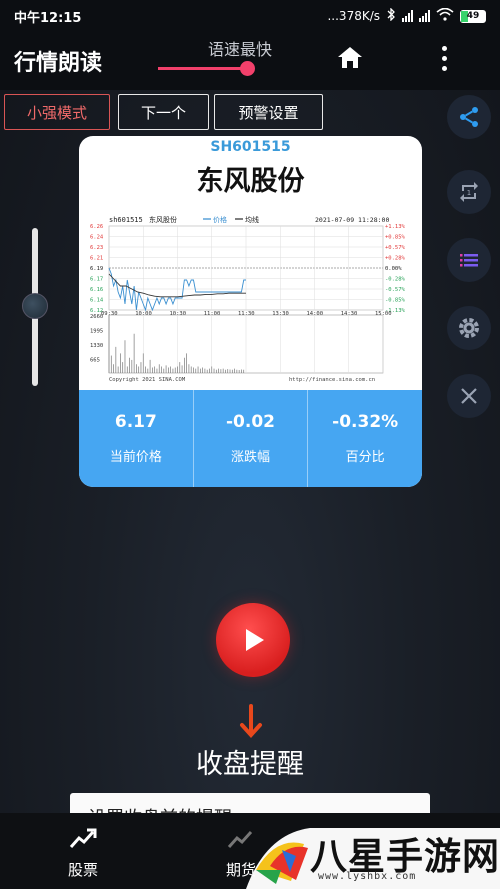 The height and width of the screenshot is (889, 500). What do you see at coordinates (212, 314) in the screenshot?
I see `x-tick-label: 11:00` at bounding box center [212, 314].